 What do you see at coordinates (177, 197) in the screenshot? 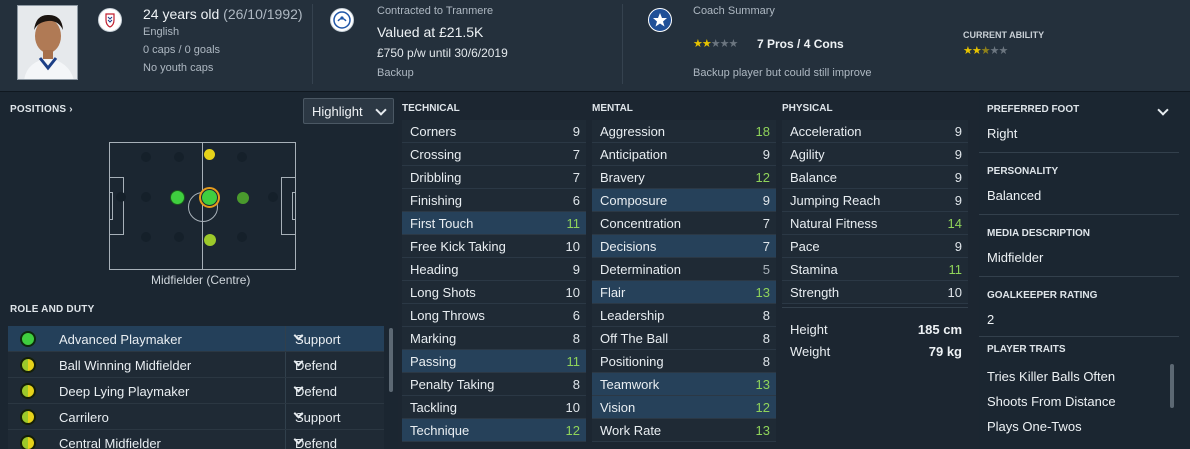
I see `position-marker-mc-dm` at bounding box center [177, 197].